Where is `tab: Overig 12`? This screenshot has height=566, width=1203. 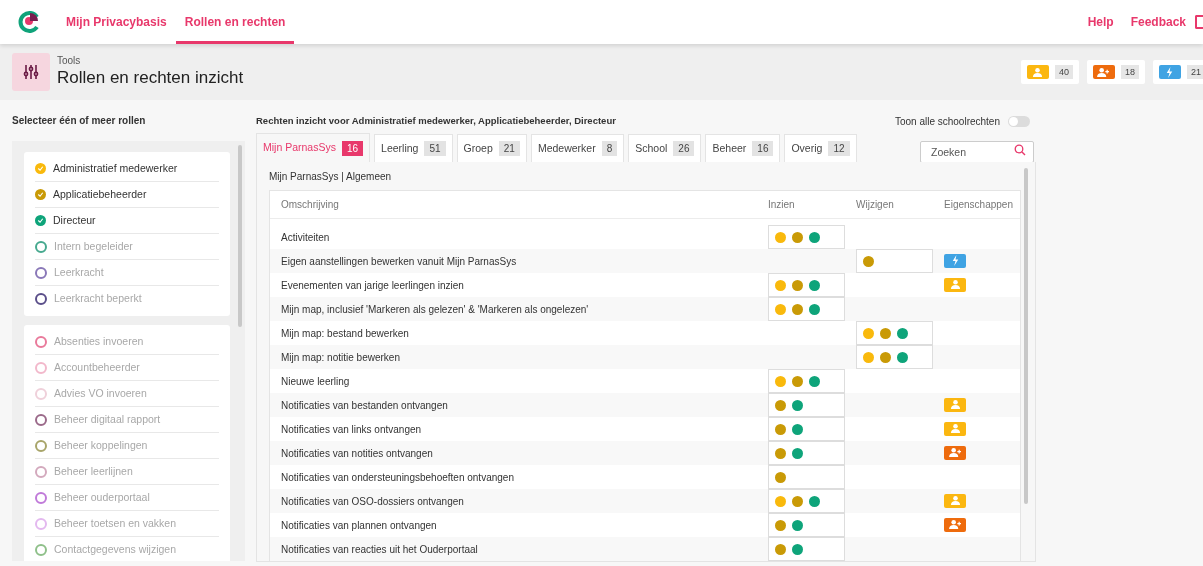
tab: Overig 12 is located at coordinates (820, 148).